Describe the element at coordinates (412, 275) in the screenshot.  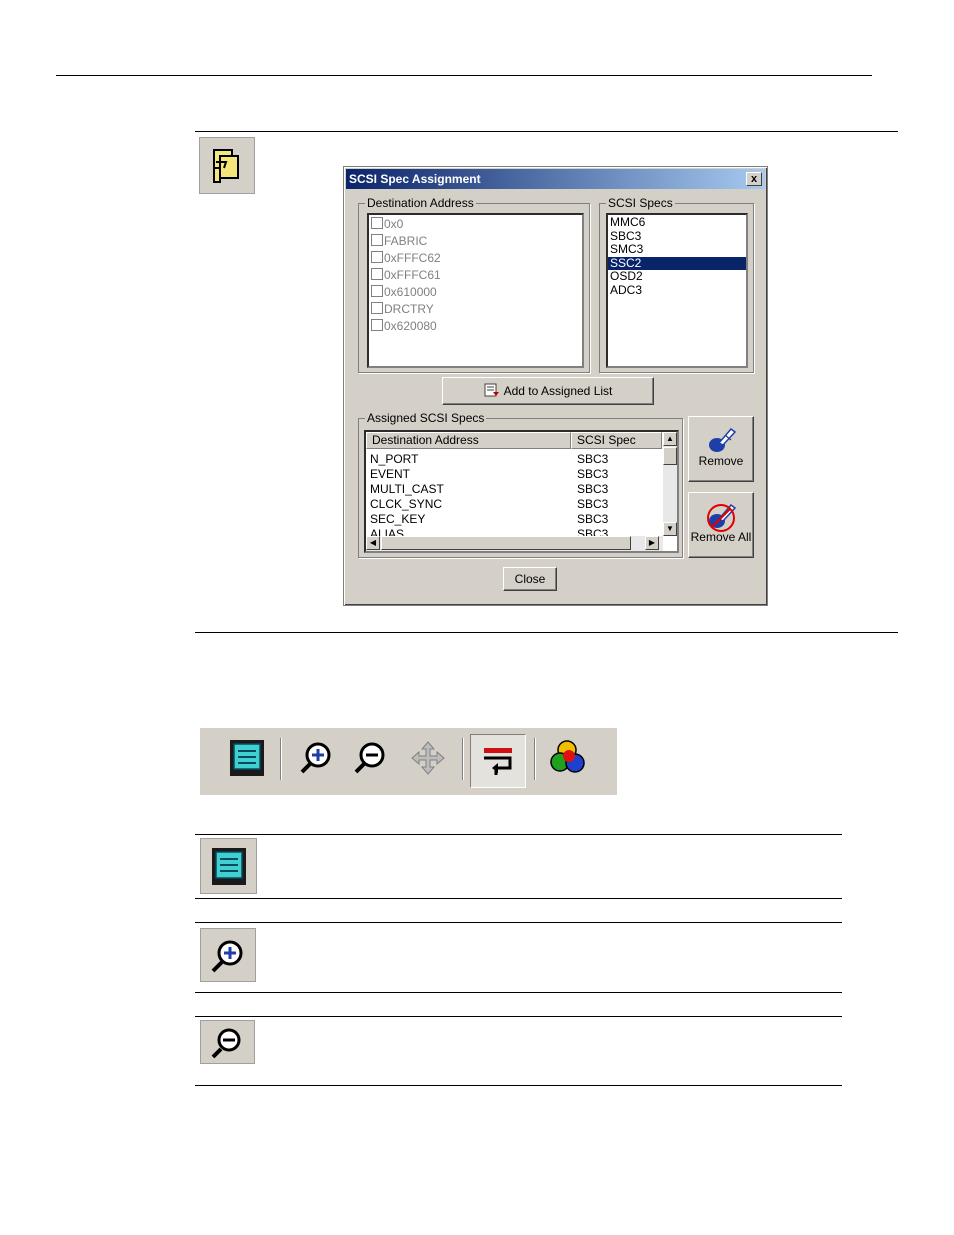
I see `destination-item-label: 0xFFFC61` at that location.